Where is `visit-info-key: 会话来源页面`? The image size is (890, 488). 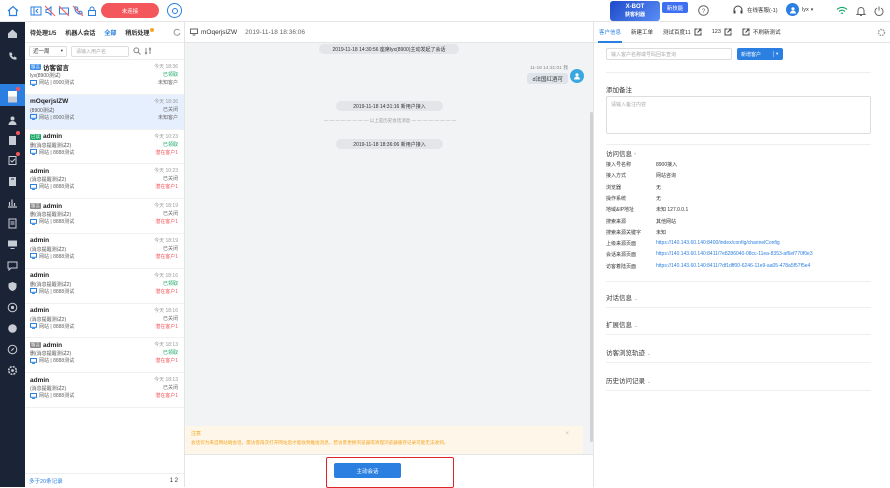 visit-info-key: 会话来源页面 is located at coordinates (621, 255).